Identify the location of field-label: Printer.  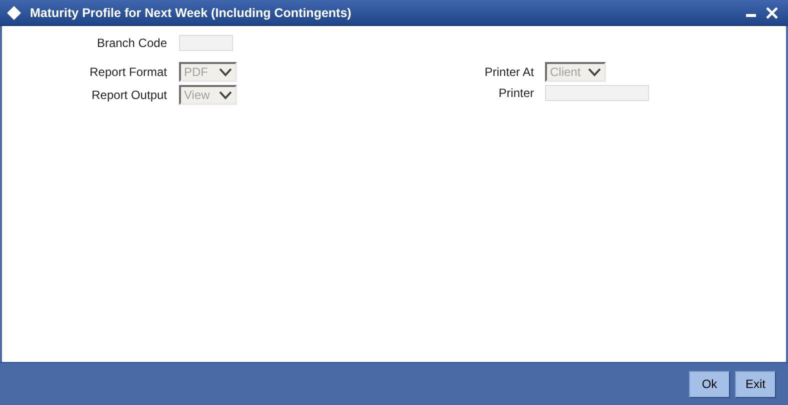
(516, 93).